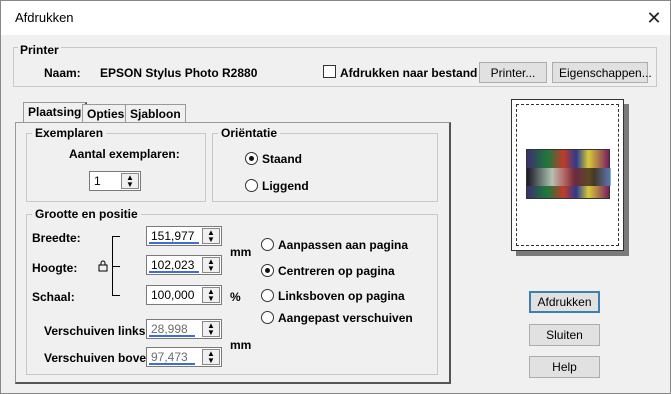 This screenshot has height=394, width=671. Describe the element at coordinates (173, 295) in the screenshot. I see `scale-value: 100,000` at that location.